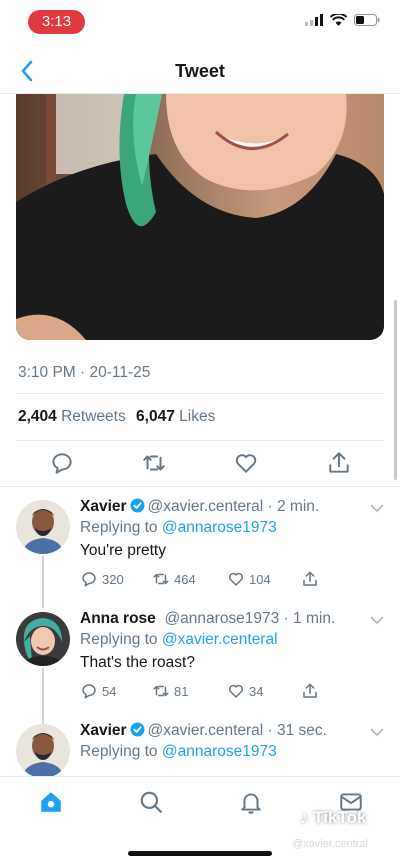 The height and width of the screenshot is (864, 400). Describe the element at coordinates (330, 844) in the screenshot. I see `tiktok-username: @xavier.central` at that location.